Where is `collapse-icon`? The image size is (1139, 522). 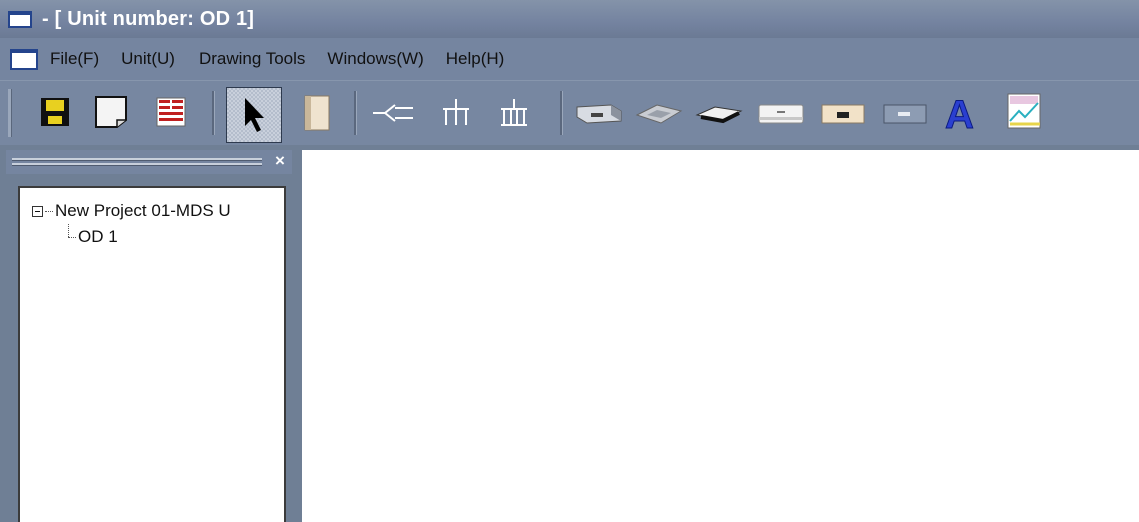 collapse-icon is located at coordinates (37, 212).